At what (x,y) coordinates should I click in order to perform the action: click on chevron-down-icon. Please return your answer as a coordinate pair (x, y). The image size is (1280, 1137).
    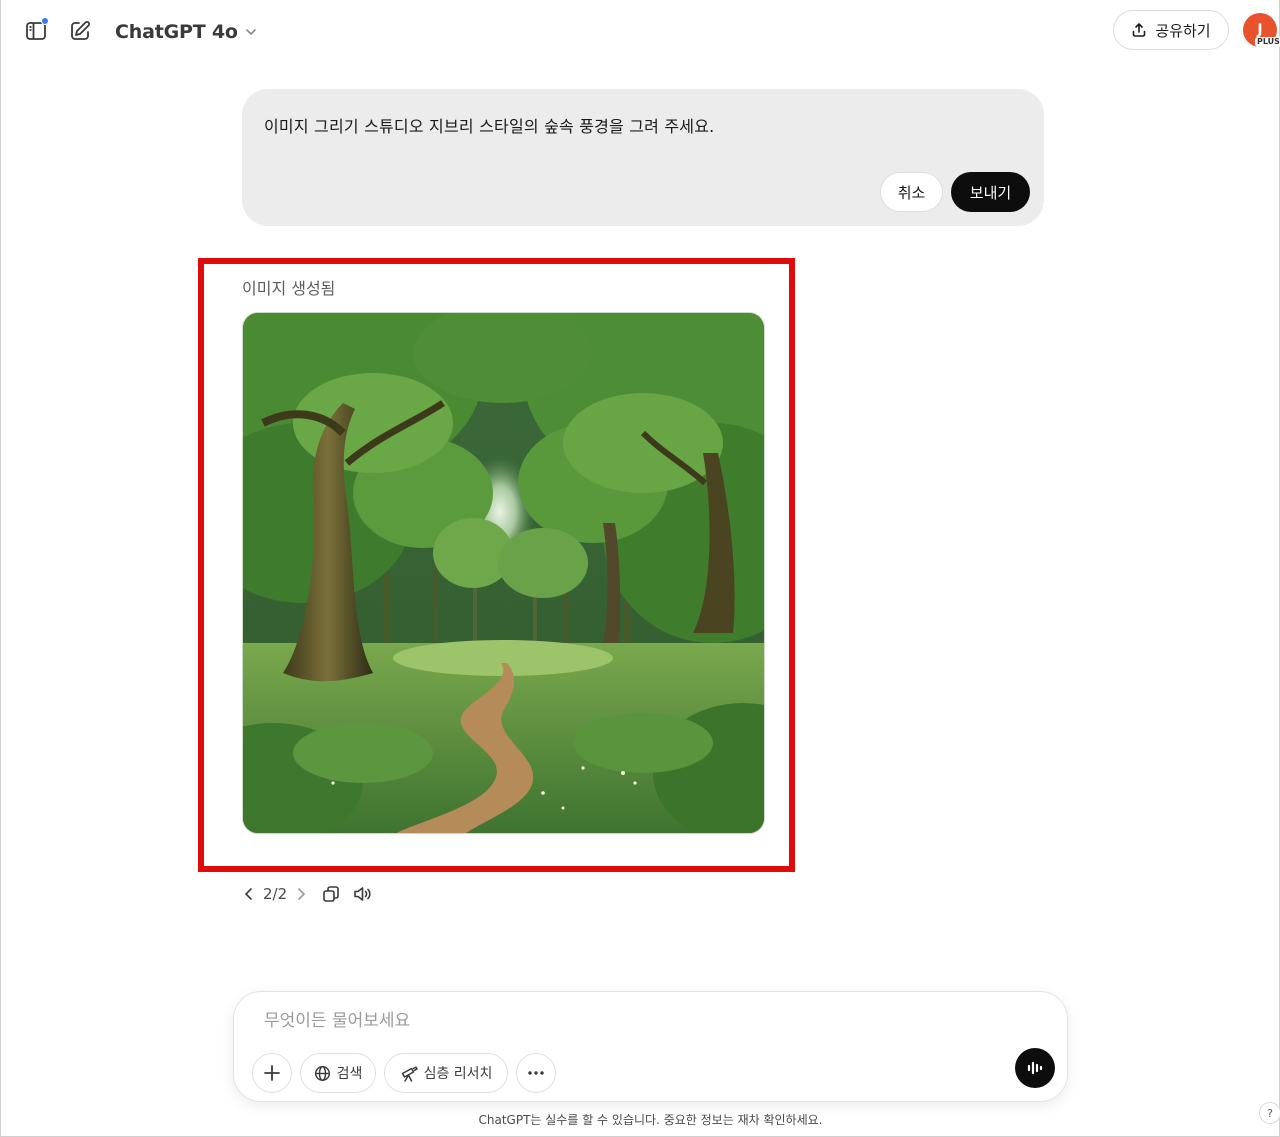
    Looking at the image, I should click on (250, 32).